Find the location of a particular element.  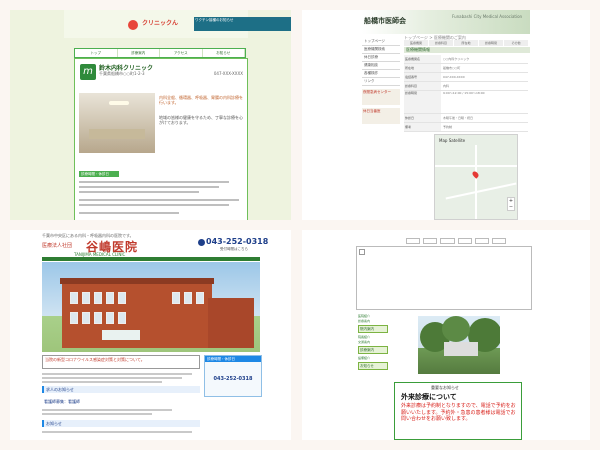

nav-item-access: アクセス is located at coordinates (181, 53).